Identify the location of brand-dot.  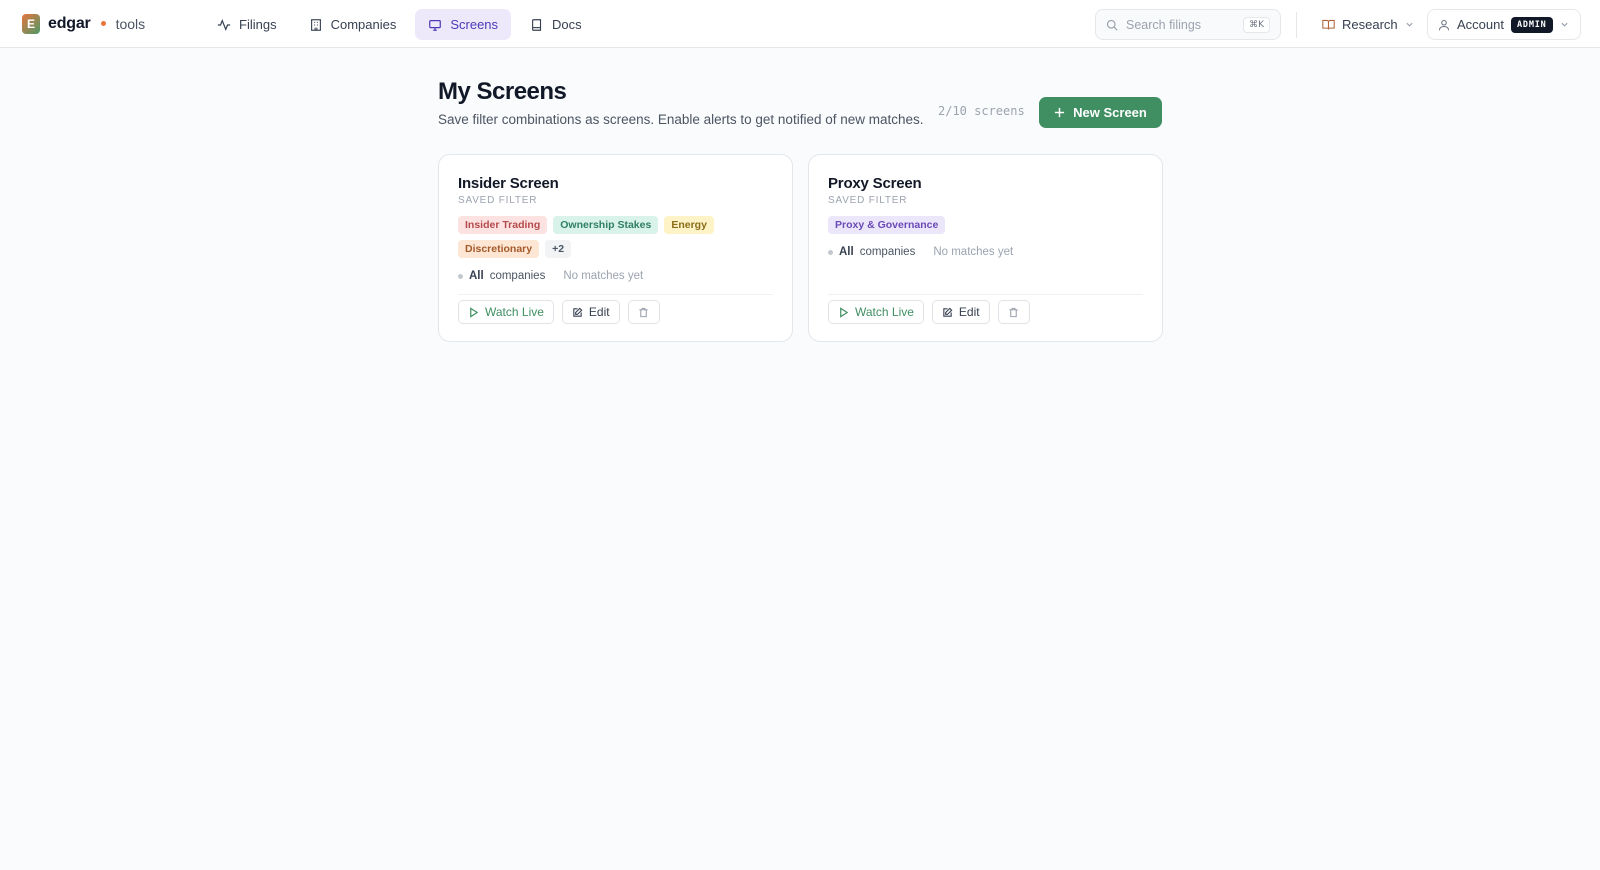
(103, 23).